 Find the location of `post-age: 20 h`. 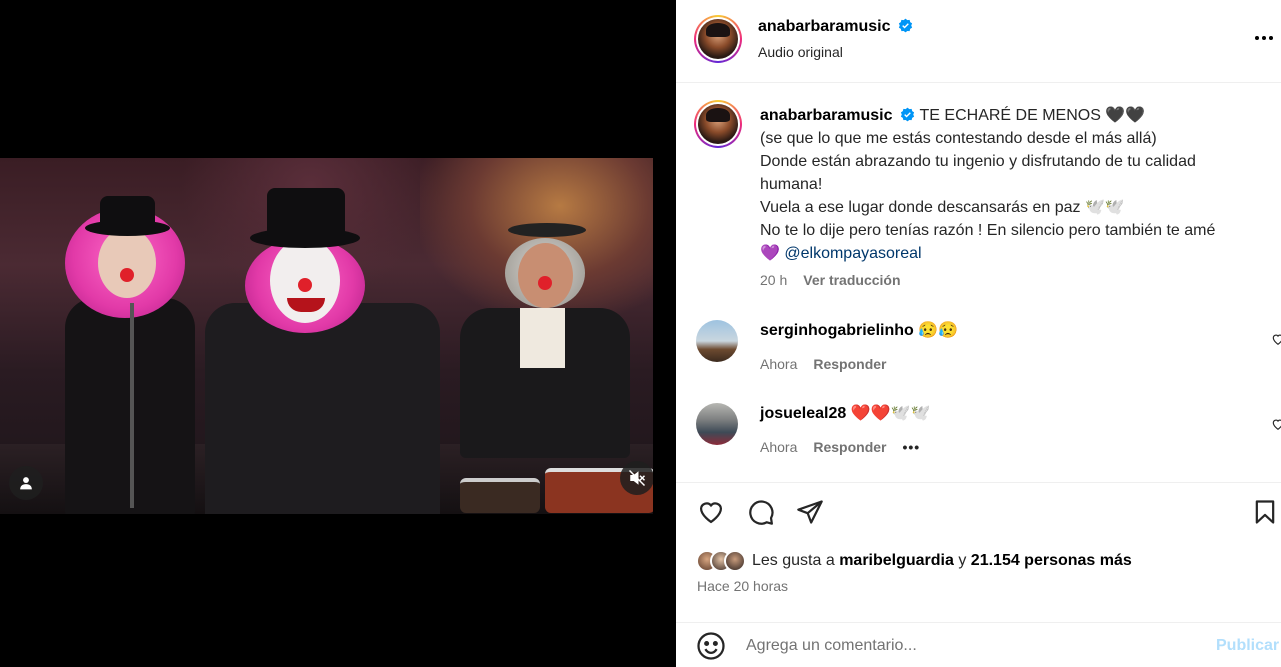

post-age: 20 h is located at coordinates (774, 280).